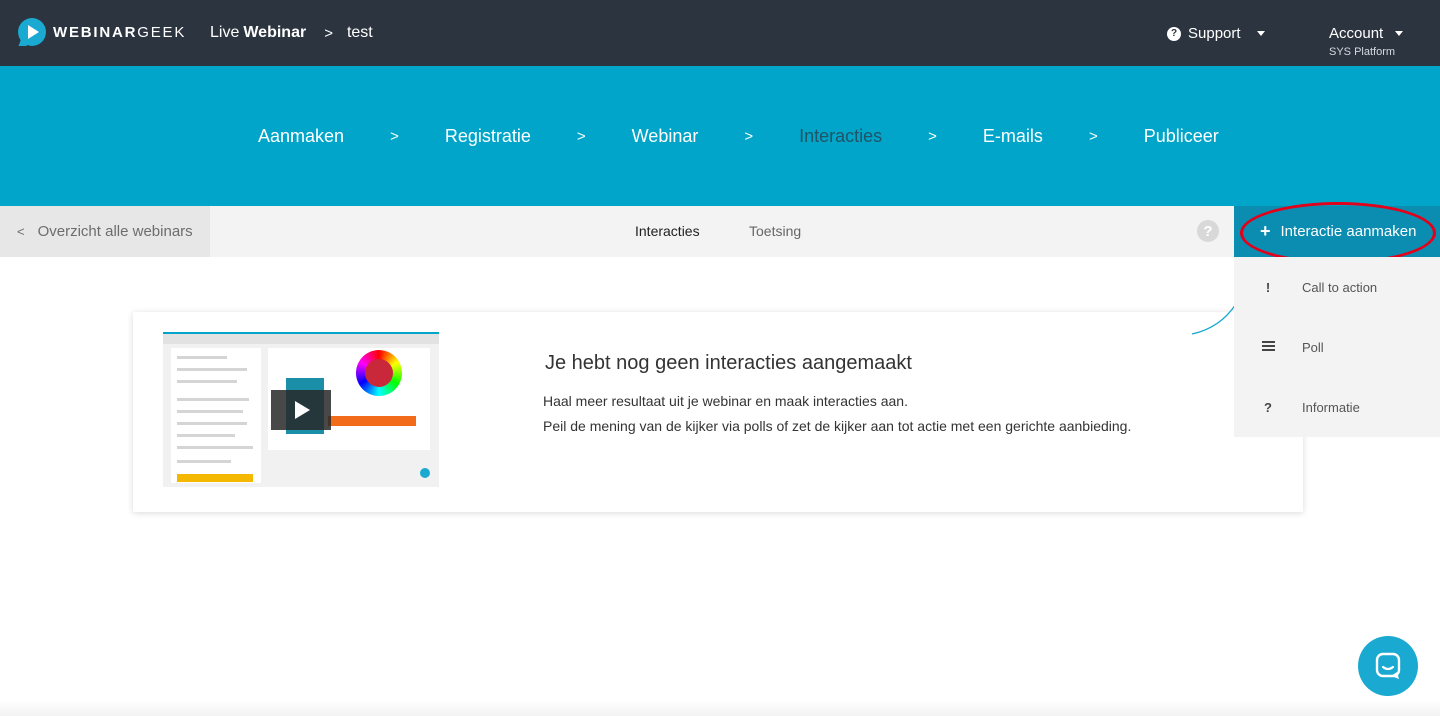  I want to click on question-circle-icon: ?, so click(1174, 33).